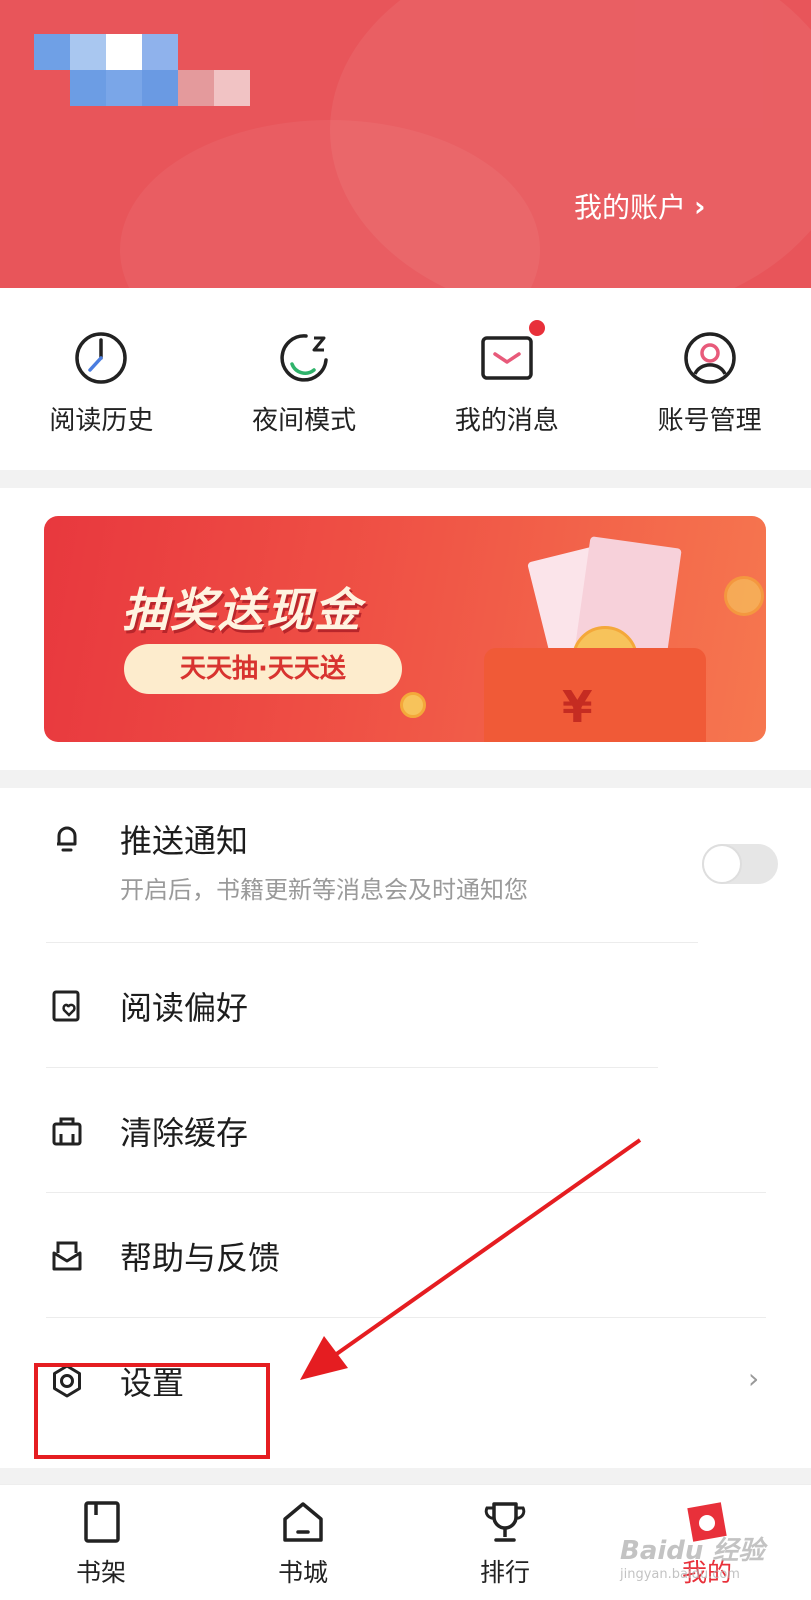 The image size is (811, 1600). Describe the element at coordinates (471, 1259) in the screenshot. I see `annotation-arrow` at that location.